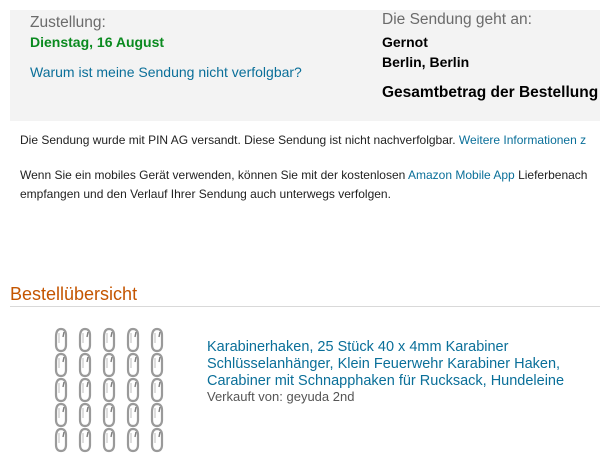 The image size is (600, 470). Describe the element at coordinates (97, 42) in the screenshot. I see `delivery-date: Dienstag, 16 August` at that location.